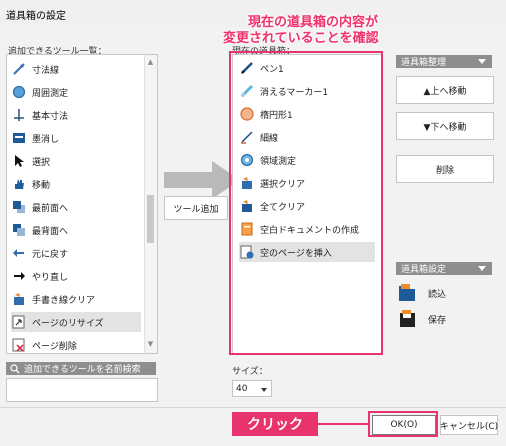  Describe the element at coordinates (76, 230) in the screenshot. I see `available-item-send-back: 最背面へ` at that location.